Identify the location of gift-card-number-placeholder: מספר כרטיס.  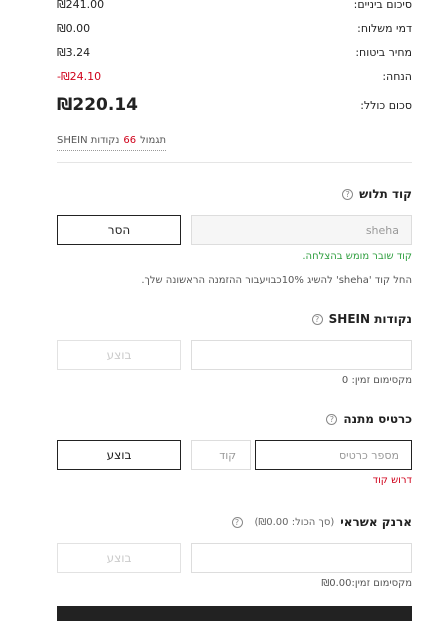
(369, 455).